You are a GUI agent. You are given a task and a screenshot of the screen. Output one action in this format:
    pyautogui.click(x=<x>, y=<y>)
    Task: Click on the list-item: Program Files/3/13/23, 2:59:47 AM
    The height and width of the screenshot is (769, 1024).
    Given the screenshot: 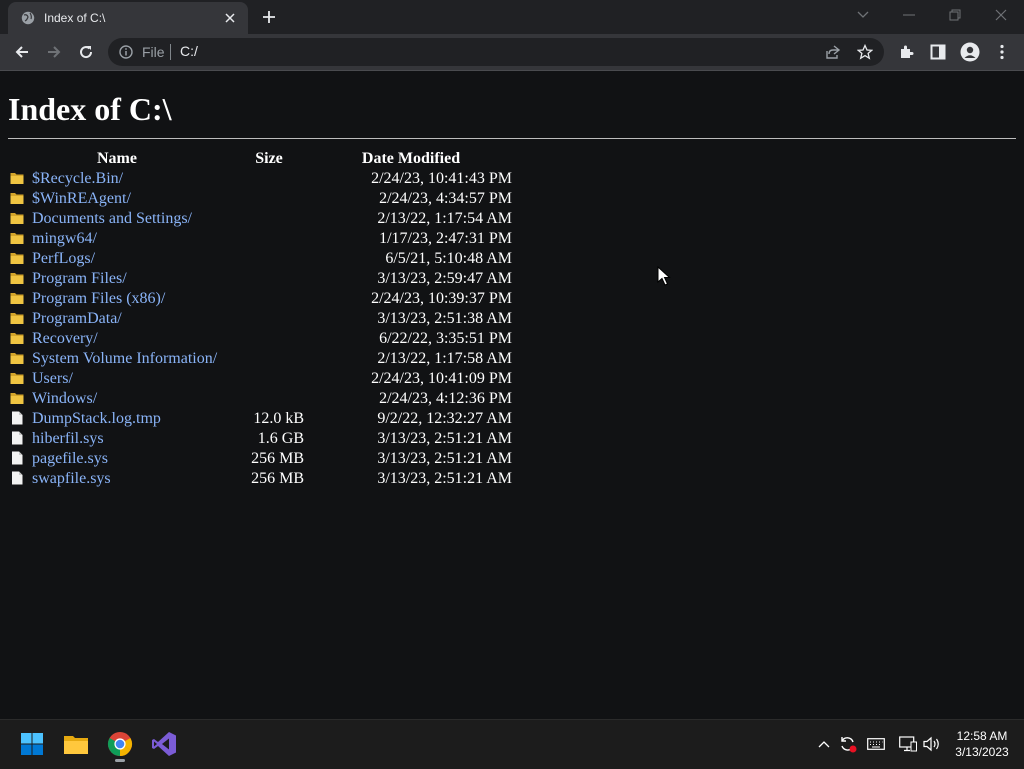 What is the action you would take?
    pyautogui.click(x=259, y=279)
    